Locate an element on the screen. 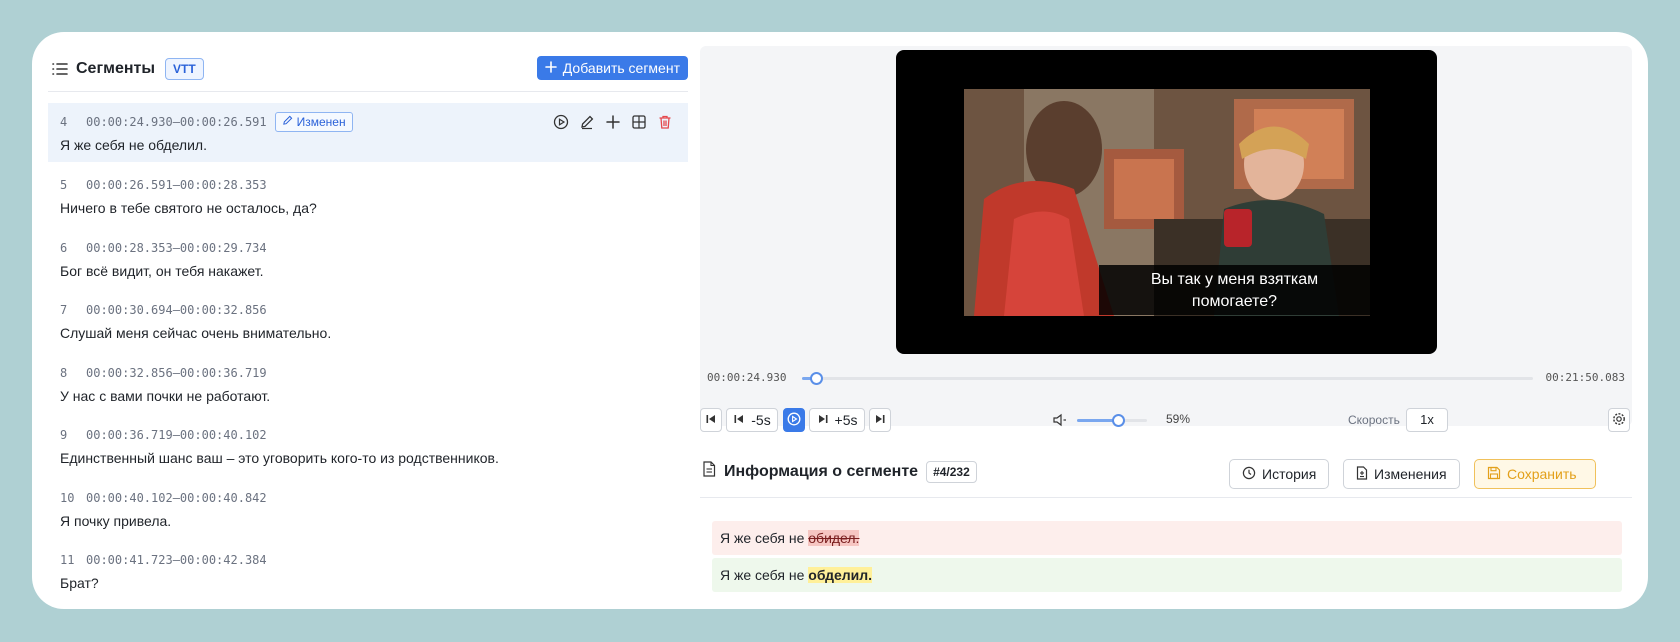  edit-icon is located at coordinates (587, 122).